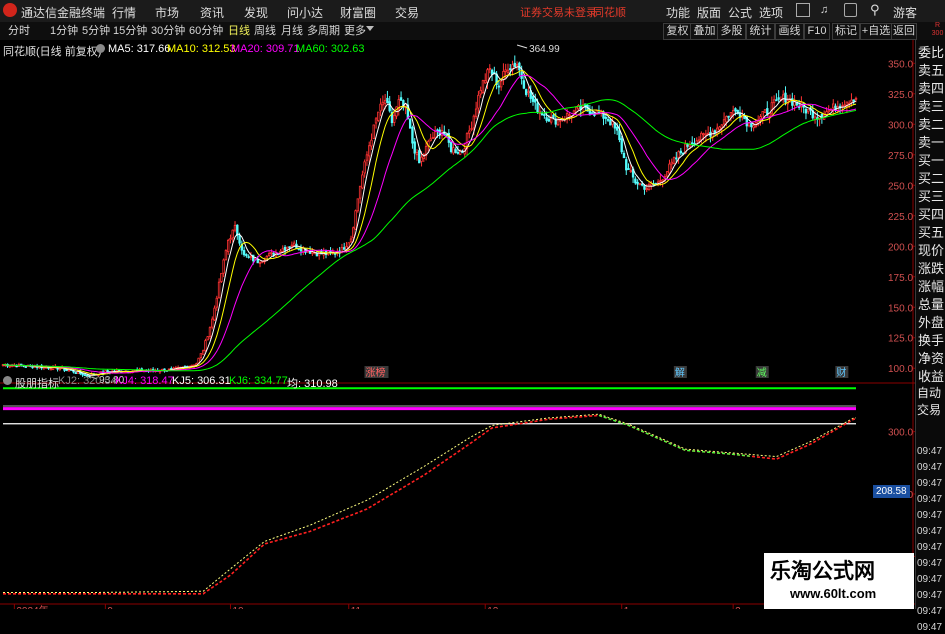 Image resolution: width=945 pixels, height=634 pixels. Describe the element at coordinates (130, 31) in the screenshot. I see `period-15min: 15分钟` at that location.